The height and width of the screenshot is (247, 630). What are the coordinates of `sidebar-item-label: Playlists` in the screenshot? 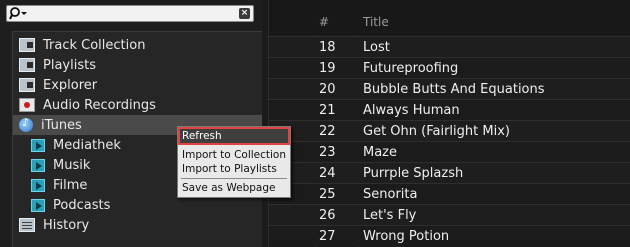 It's located at (69, 65).